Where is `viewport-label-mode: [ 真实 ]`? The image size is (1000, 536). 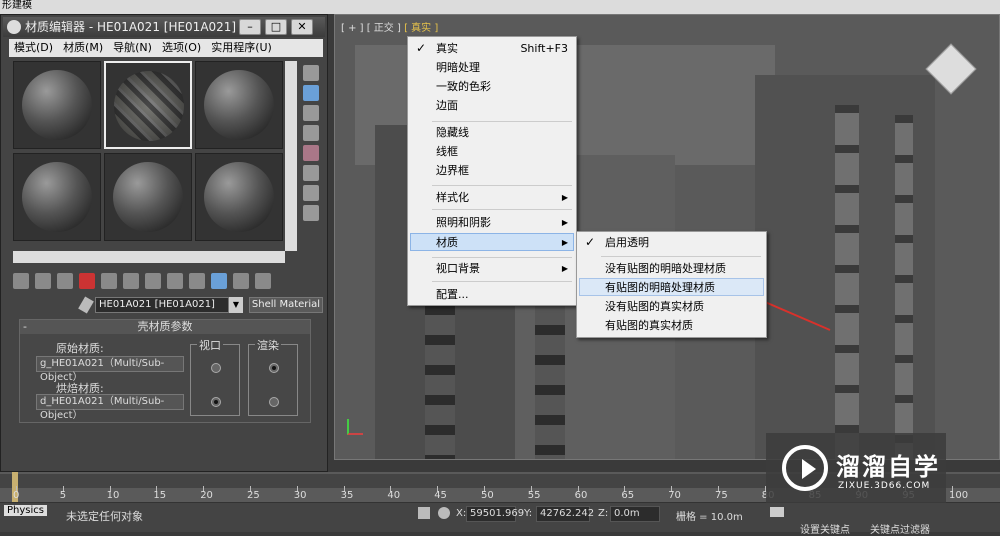 viewport-label-mode: [ 真实 ] is located at coordinates (421, 28).